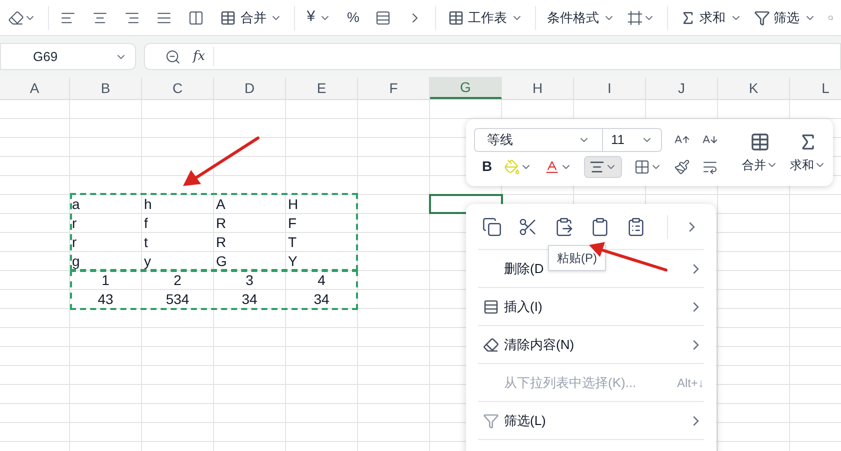 Image resolution: width=841 pixels, height=451 pixels. I want to click on table-cell-text: Y, so click(292, 261).